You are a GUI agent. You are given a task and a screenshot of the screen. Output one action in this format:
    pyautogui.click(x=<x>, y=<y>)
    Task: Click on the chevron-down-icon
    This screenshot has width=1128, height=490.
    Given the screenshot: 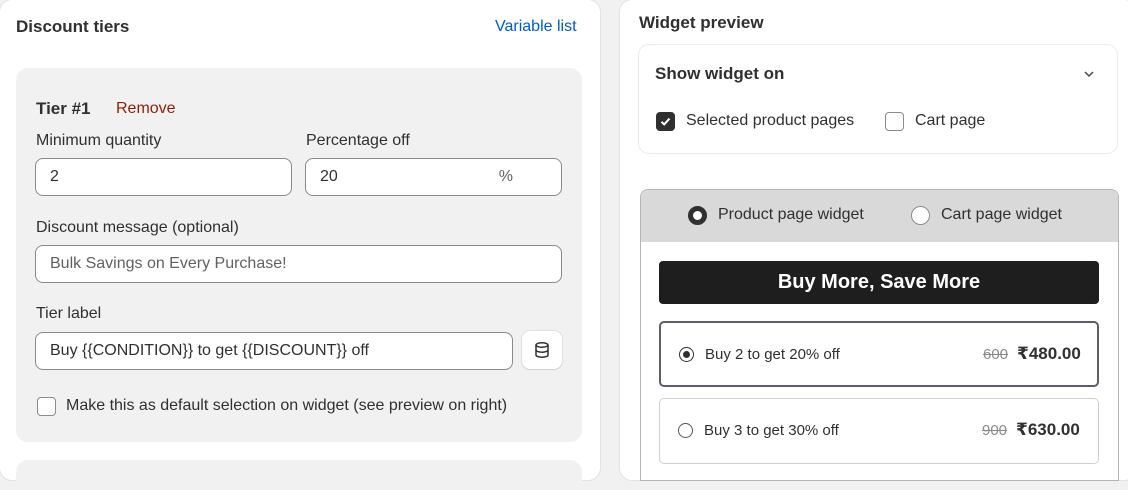 What is the action you would take?
    pyautogui.click(x=1089, y=74)
    